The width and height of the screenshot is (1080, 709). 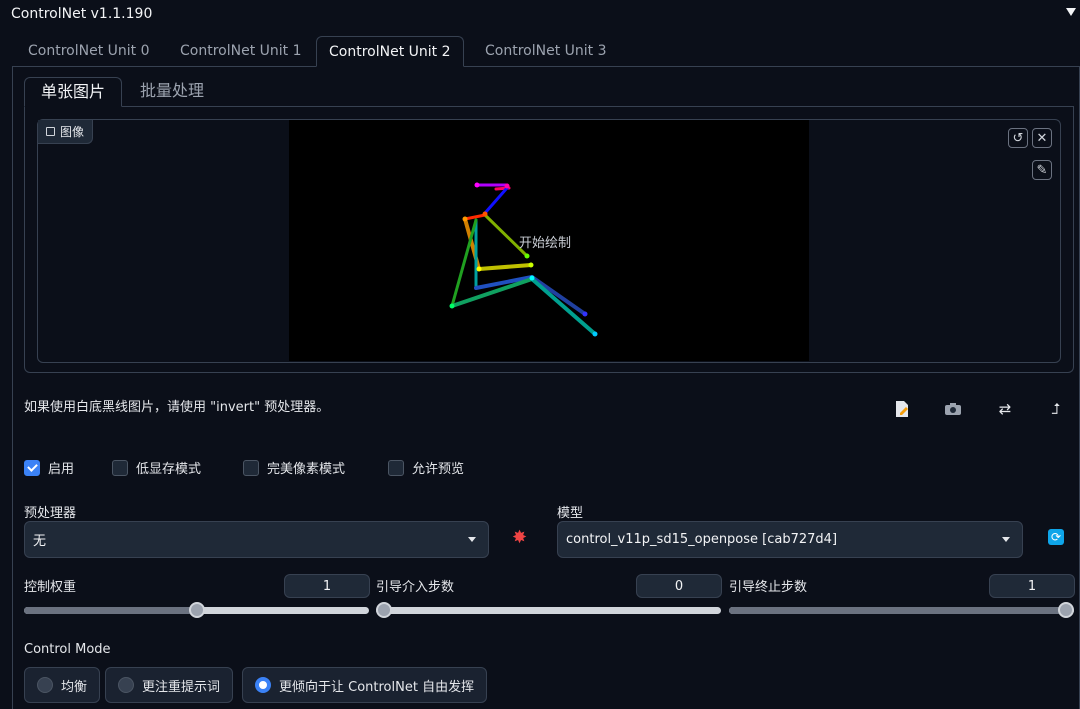 What do you see at coordinates (120, 467) in the screenshot?
I see `checkbox-low-vram` at bounding box center [120, 467].